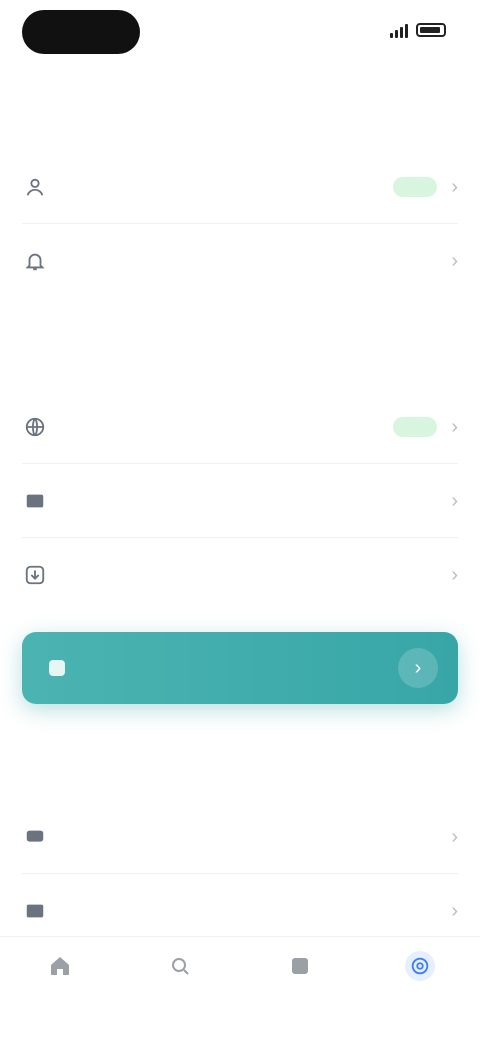 This screenshot has height=1040, width=480. I want to click on film-icon, so click(35, 501).